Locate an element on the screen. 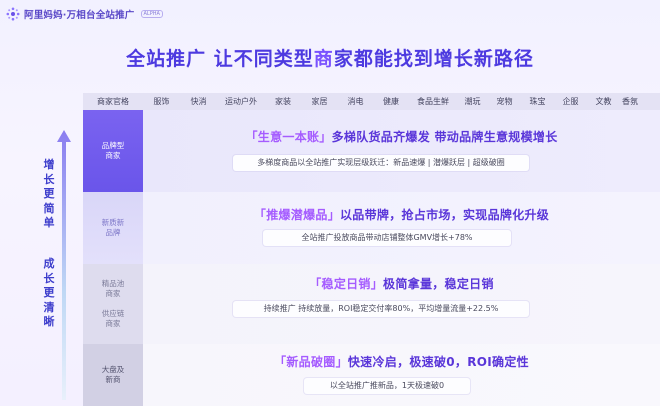 The width and height of the screenshot is (660, 406). row-title: 「生意一本账」多梯队货品齐爆发 带动品牌生意规模增长 is located at coordinates (401, 136).